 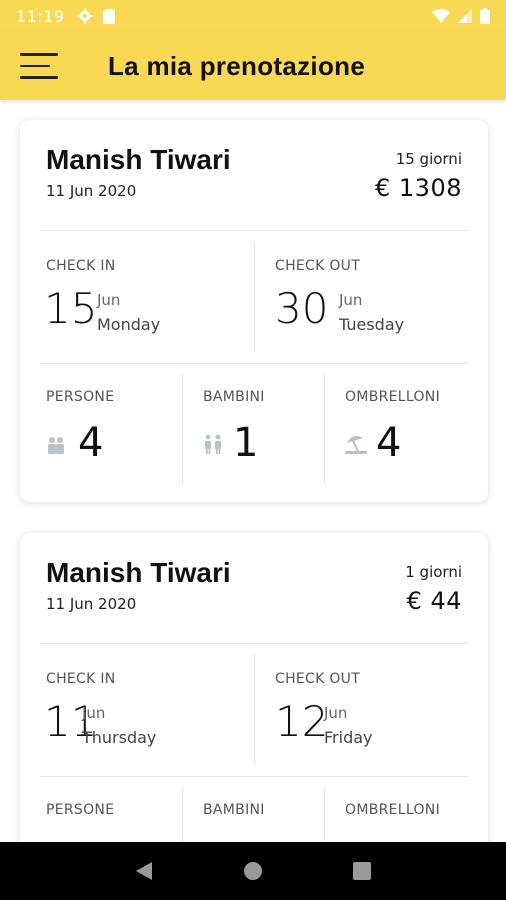 What do you see at coordinates (302, 308) in the screenshot?
I see `check-out-day: 30` at bounding box center [302, 308].